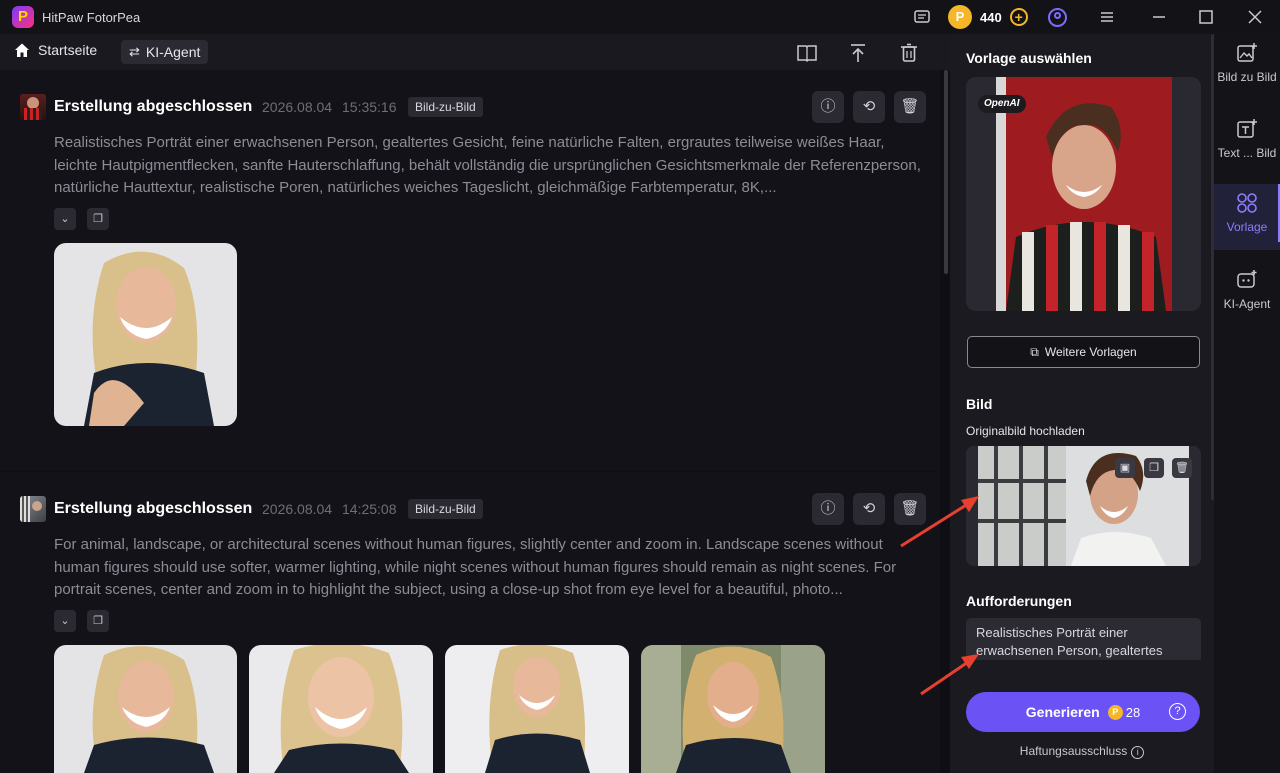  I want to click on image-section-title: Bild, so click(979, 404).